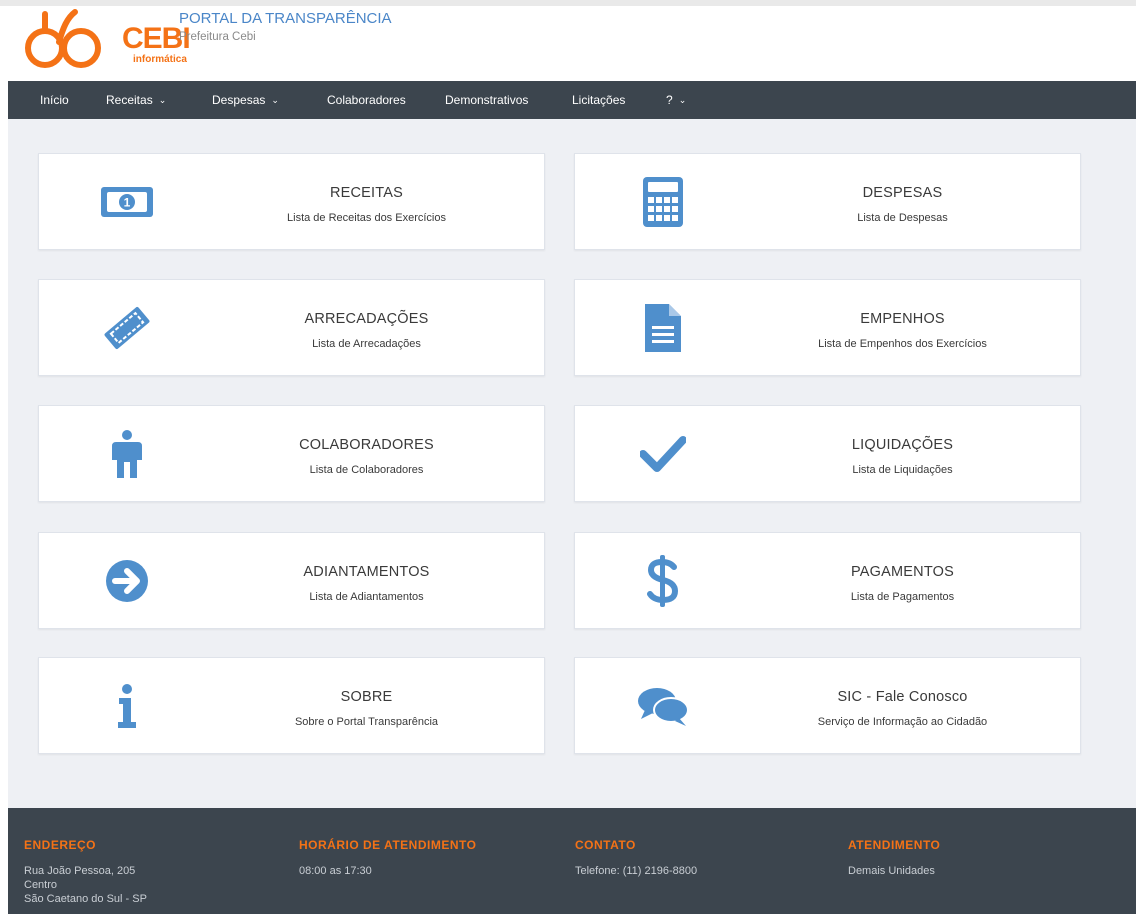  What do you see at coordinates (902, 597) in the screenshot?
I see `card-description: Lista de Pagamentos` at bounding box center [902, 597].